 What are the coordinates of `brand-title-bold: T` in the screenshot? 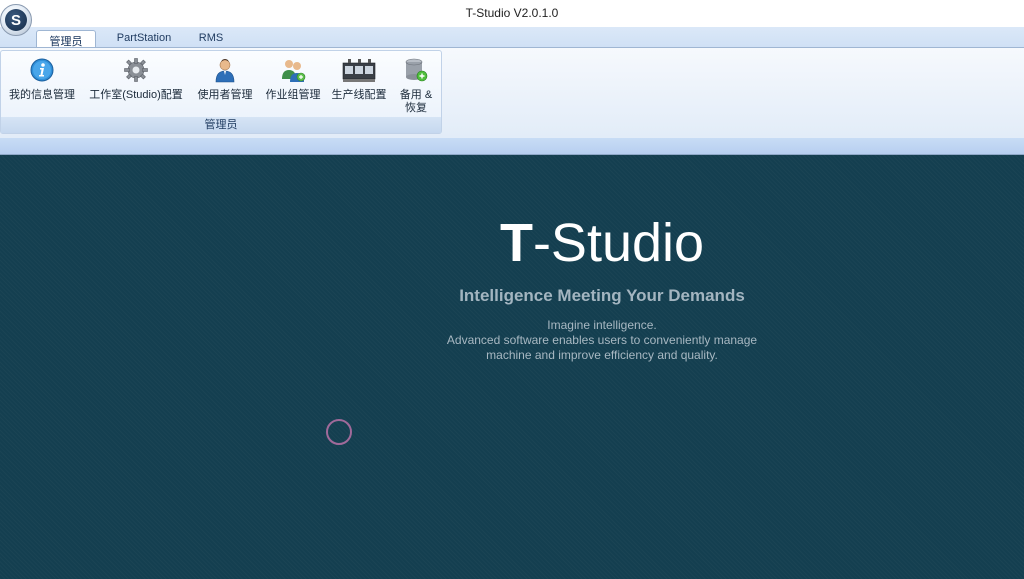 It's located at (516, 243).